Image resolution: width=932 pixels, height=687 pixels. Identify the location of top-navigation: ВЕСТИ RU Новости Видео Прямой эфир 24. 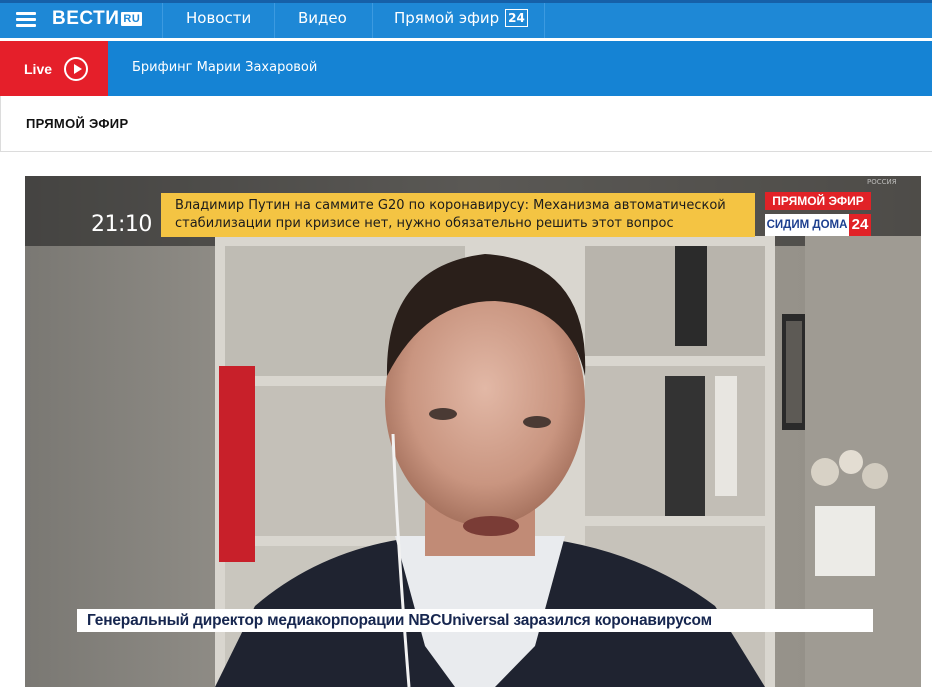
(466, 19).